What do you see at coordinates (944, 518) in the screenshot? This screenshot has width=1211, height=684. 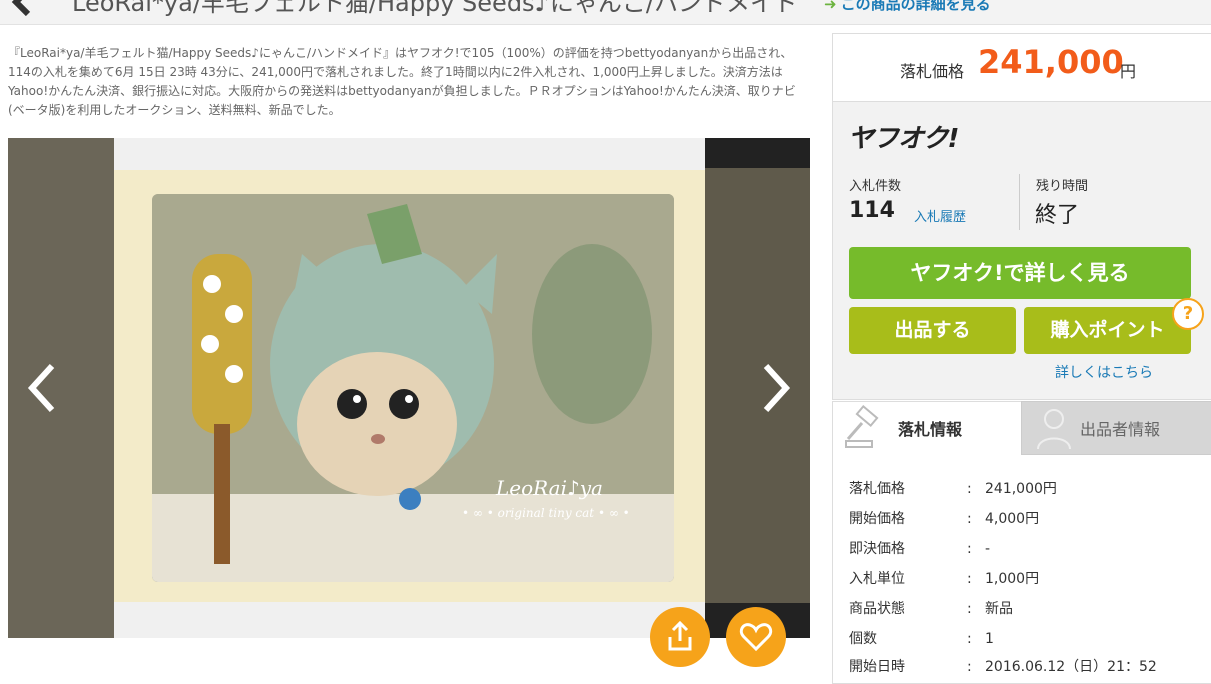 I see `info-row: 開始価格:4,000円` at bounding box center [944, 518].